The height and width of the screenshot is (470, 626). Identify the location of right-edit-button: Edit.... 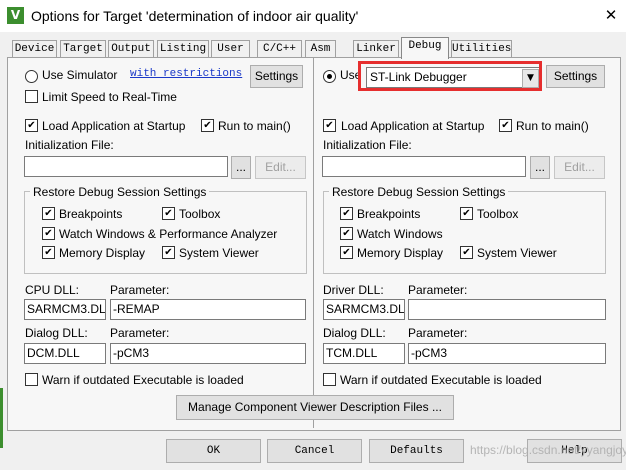
(579, 167).